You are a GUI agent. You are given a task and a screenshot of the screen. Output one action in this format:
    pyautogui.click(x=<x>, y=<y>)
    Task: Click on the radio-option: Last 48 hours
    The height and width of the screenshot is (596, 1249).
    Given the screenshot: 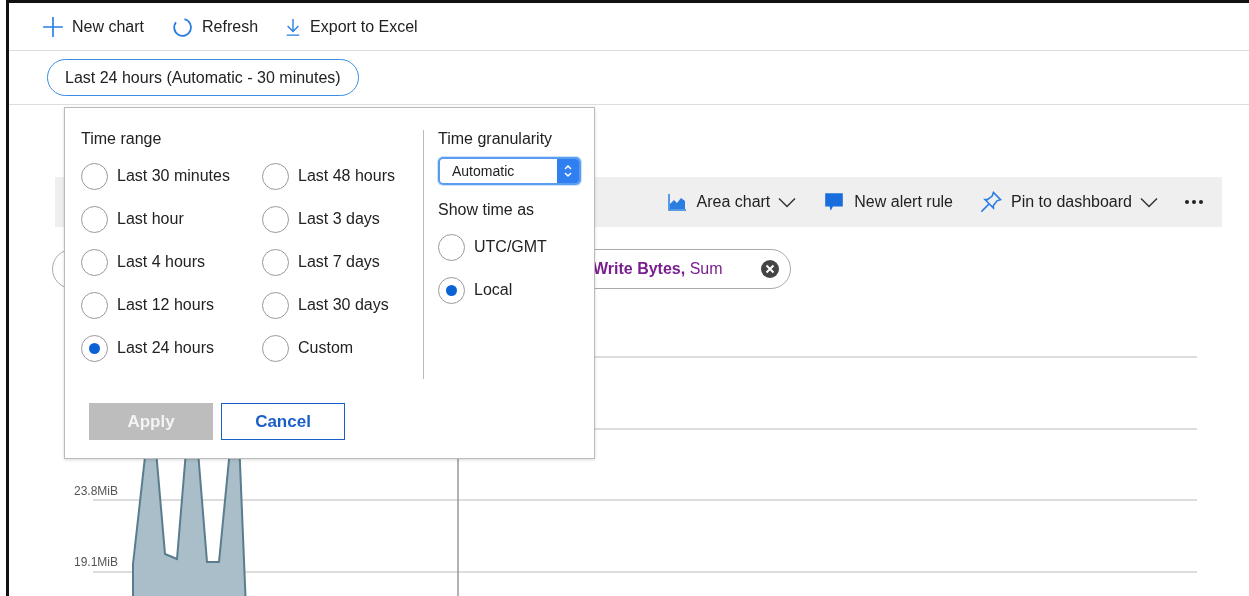 What is the action you would take?
    pyautogui.click(x=342, y=176)
    